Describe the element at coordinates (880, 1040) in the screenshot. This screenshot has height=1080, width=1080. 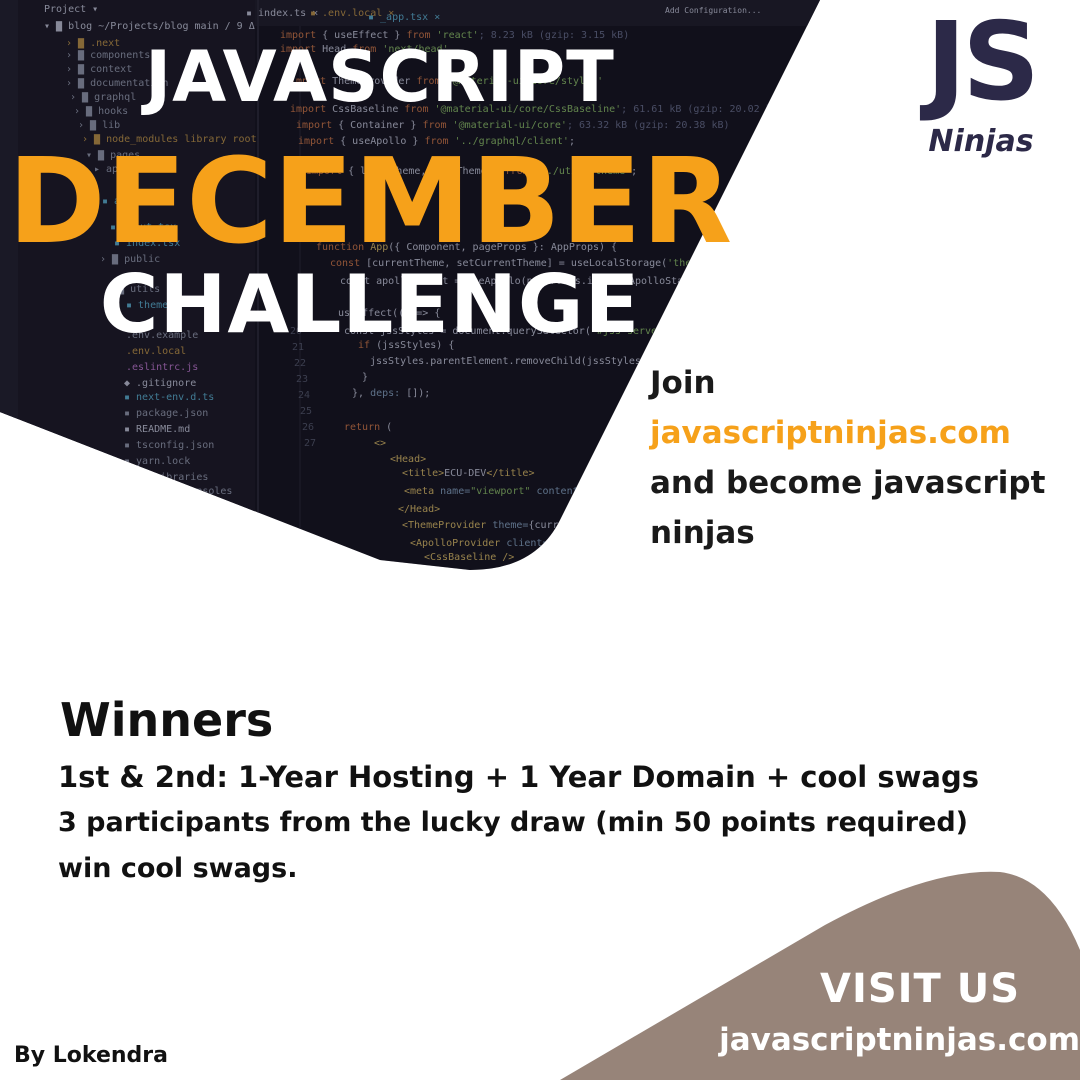
I see `visit-us-url-link: javascriptninjas.com` at that location.